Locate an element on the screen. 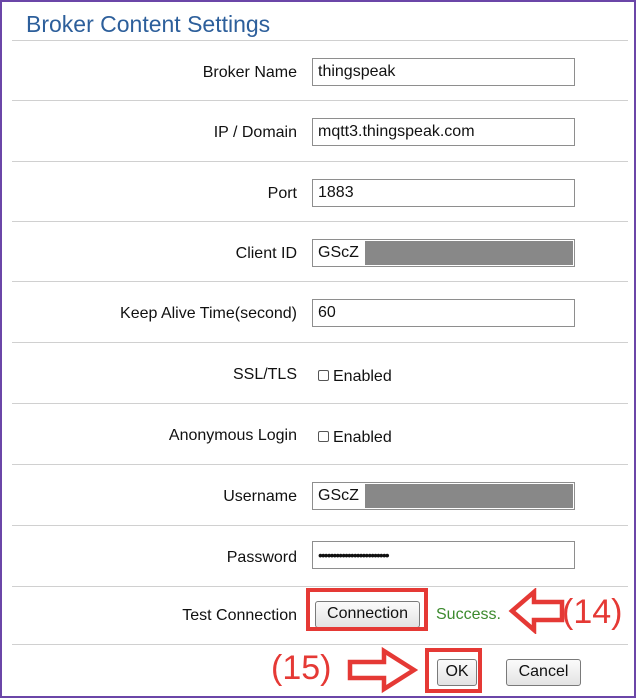 This screenshot has height=698, width=636. annotation-step-14: (14) is located at coordinates (592, 612).